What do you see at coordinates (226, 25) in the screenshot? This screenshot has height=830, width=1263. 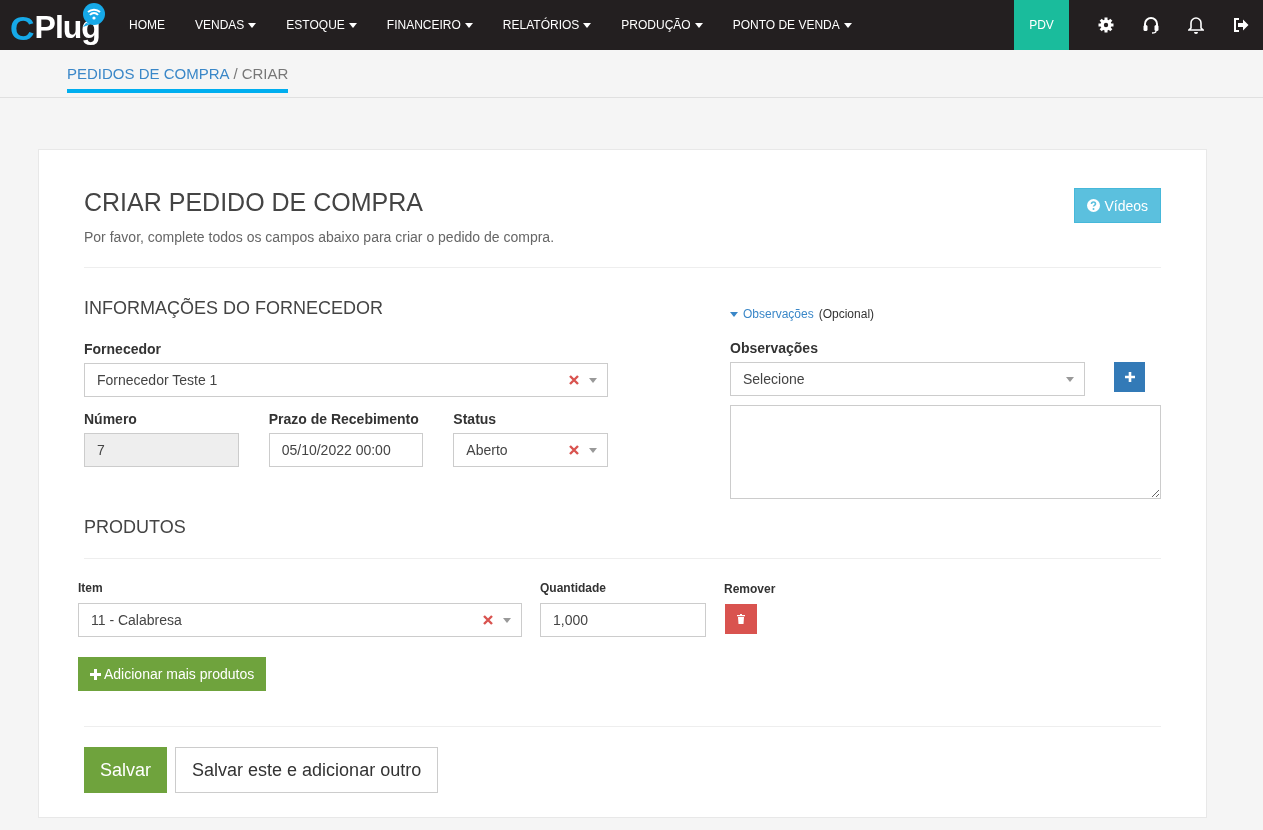 I see `nav-menu-item: VENDAS` at bounding box center [226, 25].